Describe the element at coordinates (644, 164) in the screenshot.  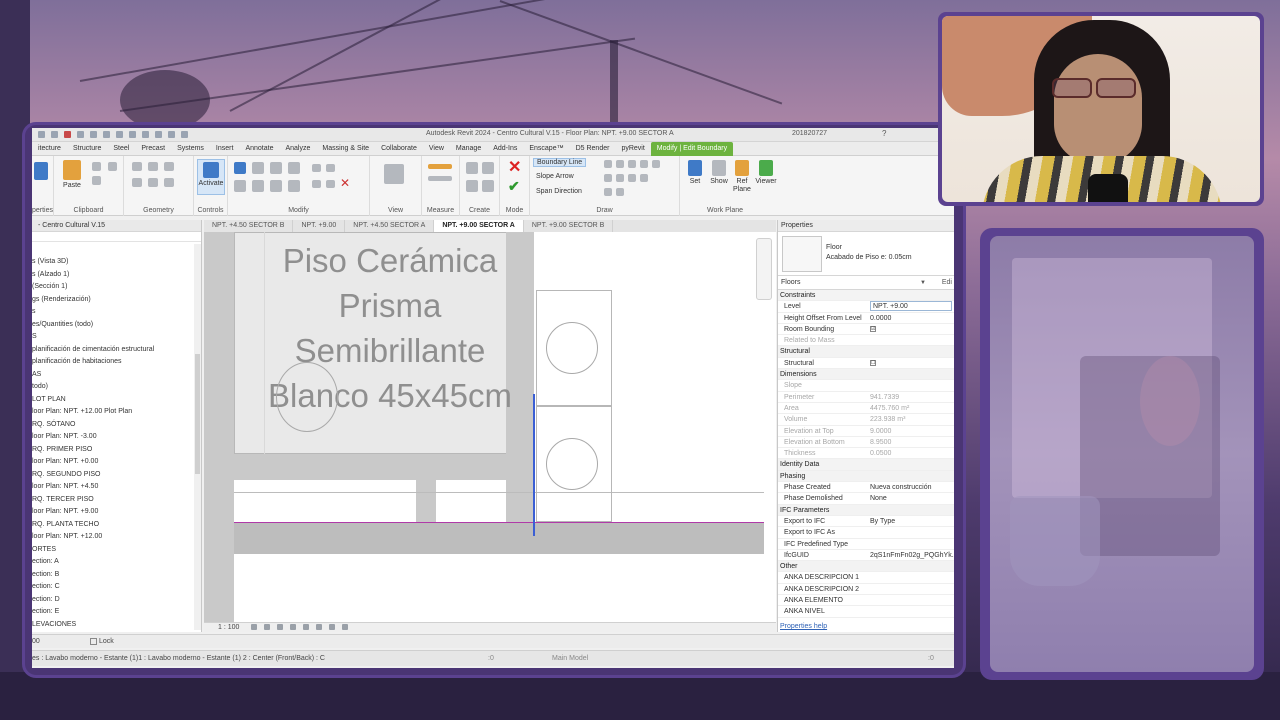
I see `circle-icon` at that location.